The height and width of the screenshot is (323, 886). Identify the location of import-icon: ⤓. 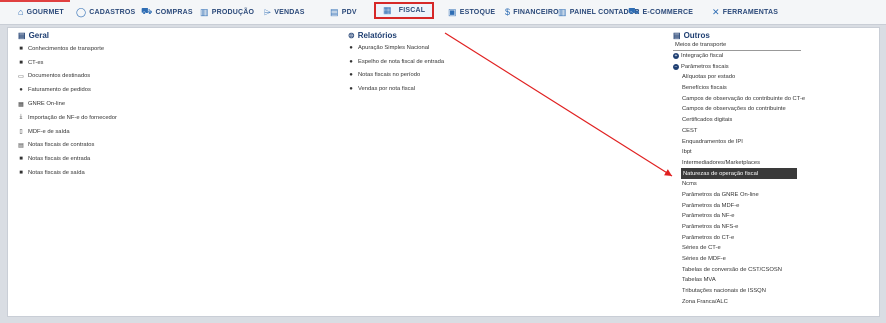
(21, 117).